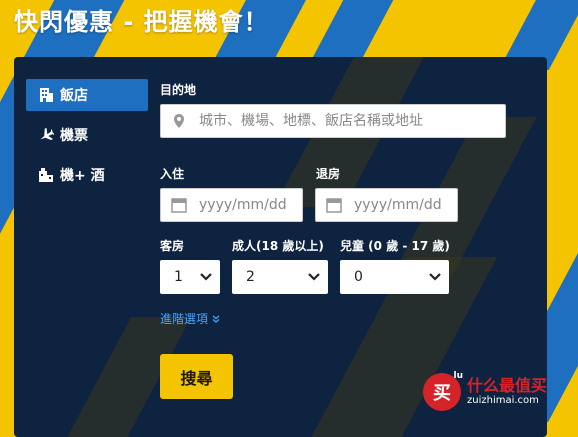 The height and width of the screenshot is (437, 578). Describe the element at coordinates (507, 385) in the screenshot. I see `watermark-cn: 什么最值买` at that location.